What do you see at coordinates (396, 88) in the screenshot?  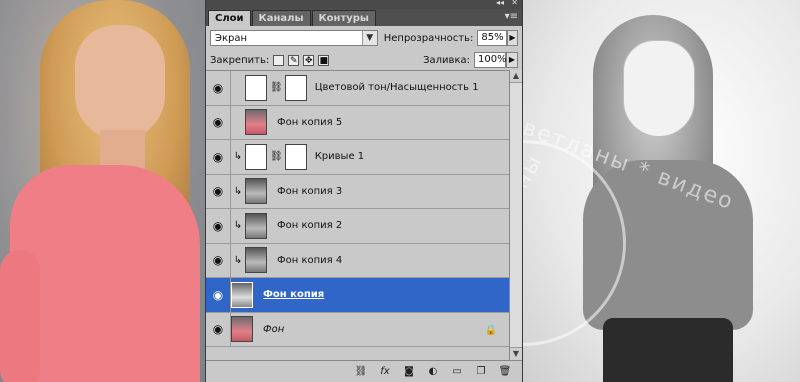 I see `layer-name: Цветовой тон/Насыщенность 1` at bounding box center [396, 88].